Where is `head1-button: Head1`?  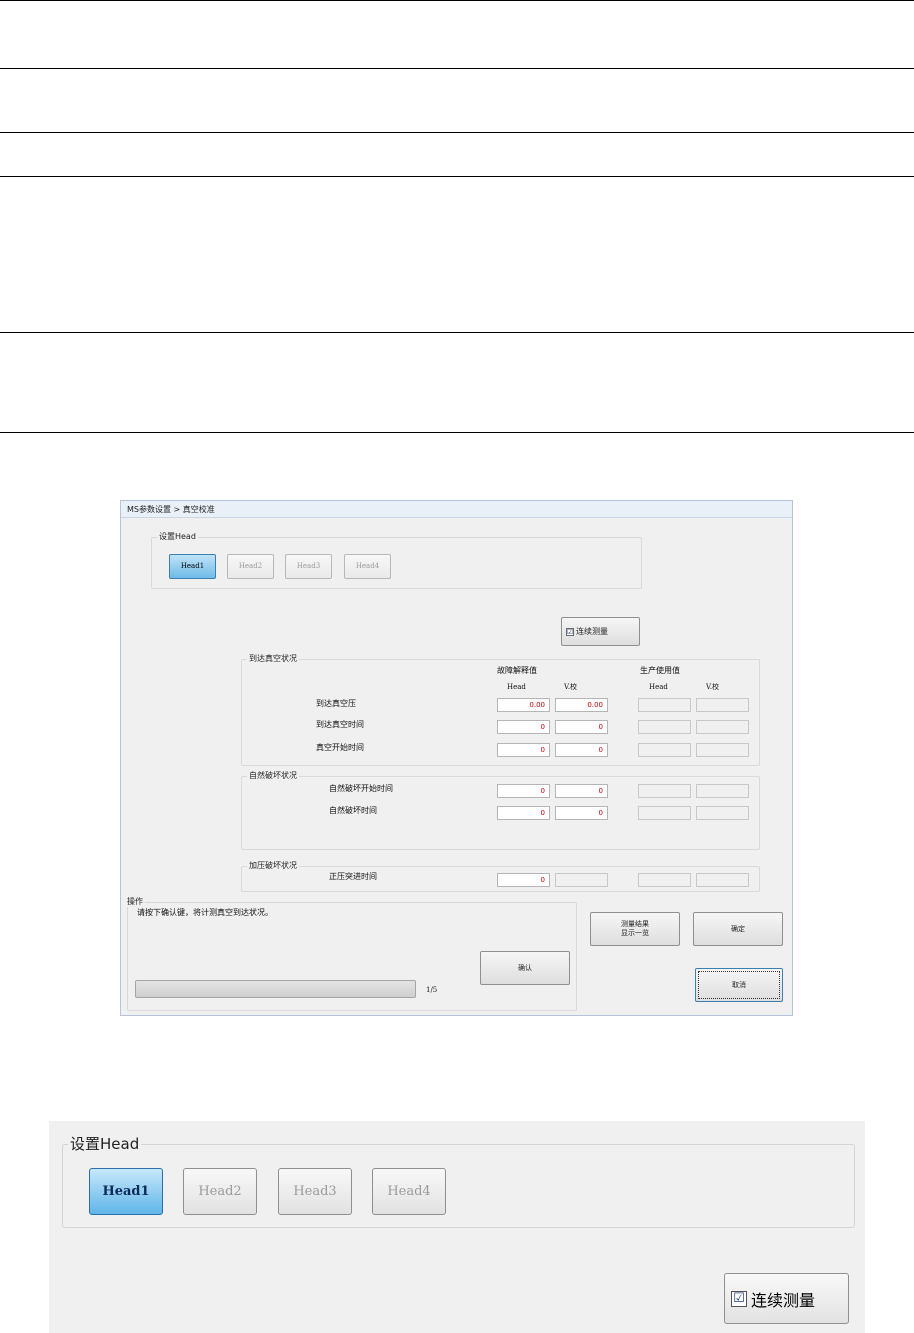 head1-button: Head1 is located at coordinates (192, 566).